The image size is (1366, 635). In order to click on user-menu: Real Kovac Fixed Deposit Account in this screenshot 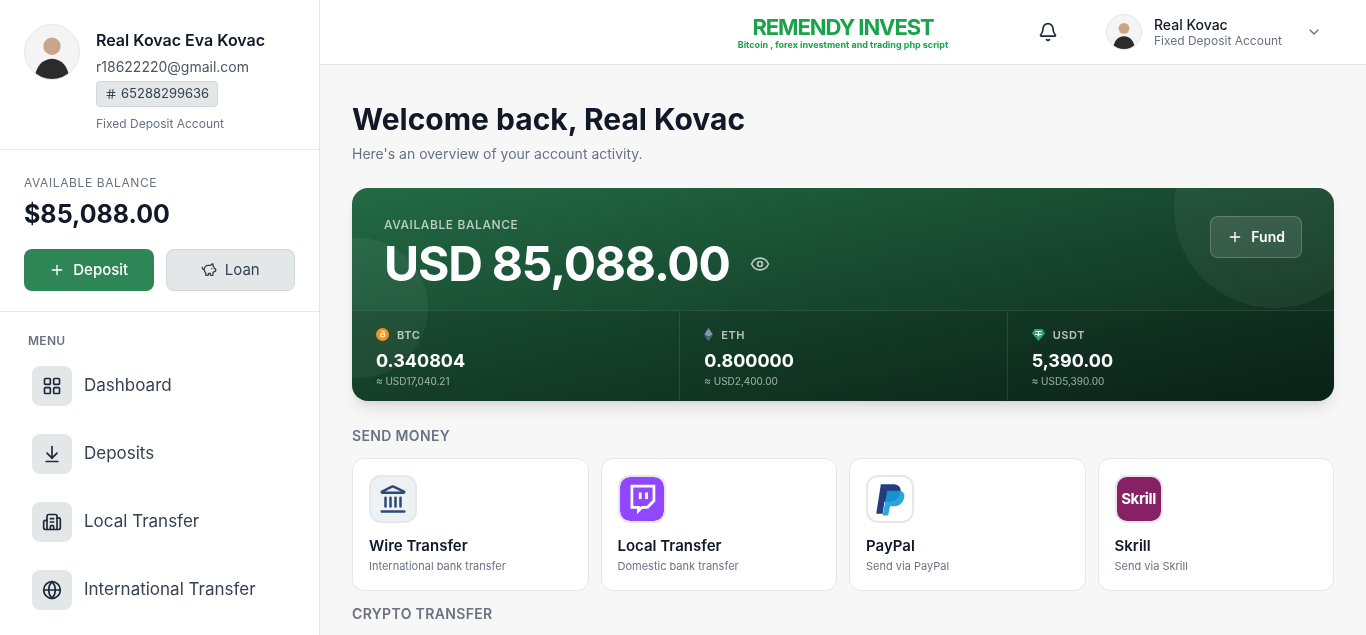, I will do `click(1213, 32)`.